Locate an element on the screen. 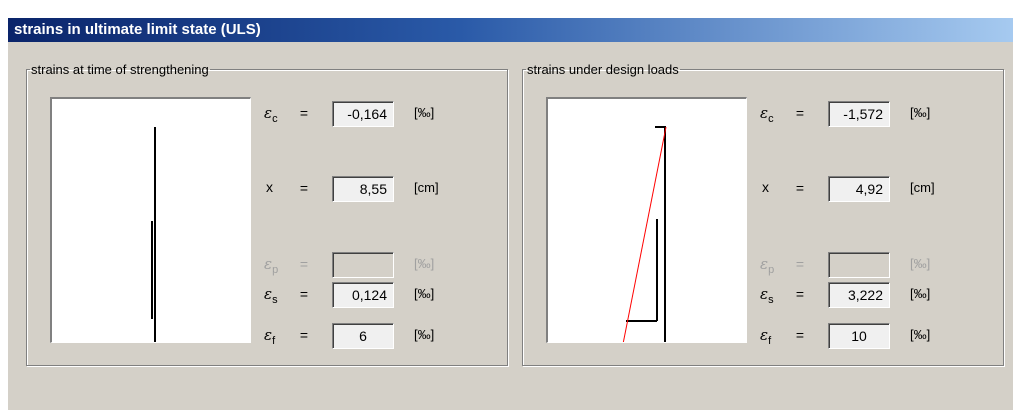 The image size is (1013, 410). x-field: 8,55 is located at coordinates (363, 189).